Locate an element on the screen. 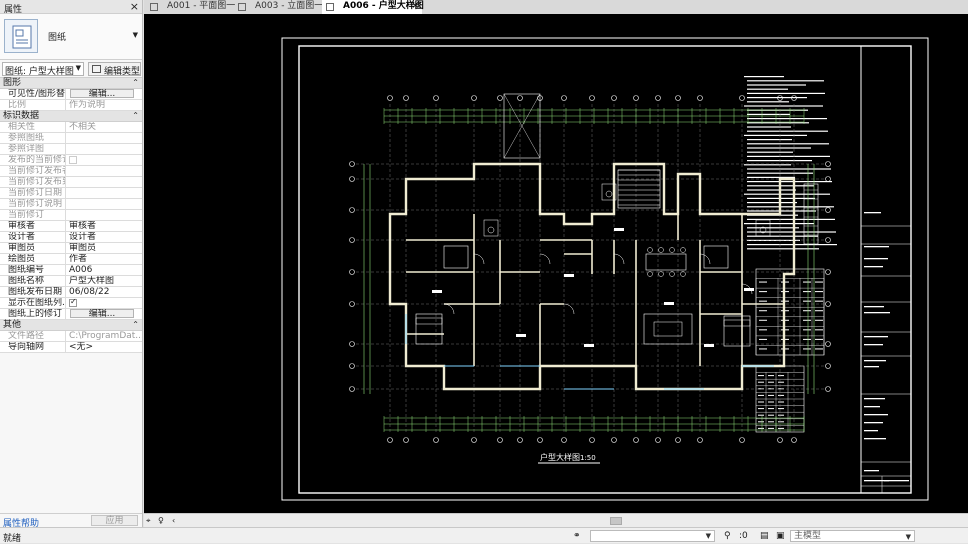 The height and width of the screenshot is (544, 968). bed is located at coordinates (456, 257).